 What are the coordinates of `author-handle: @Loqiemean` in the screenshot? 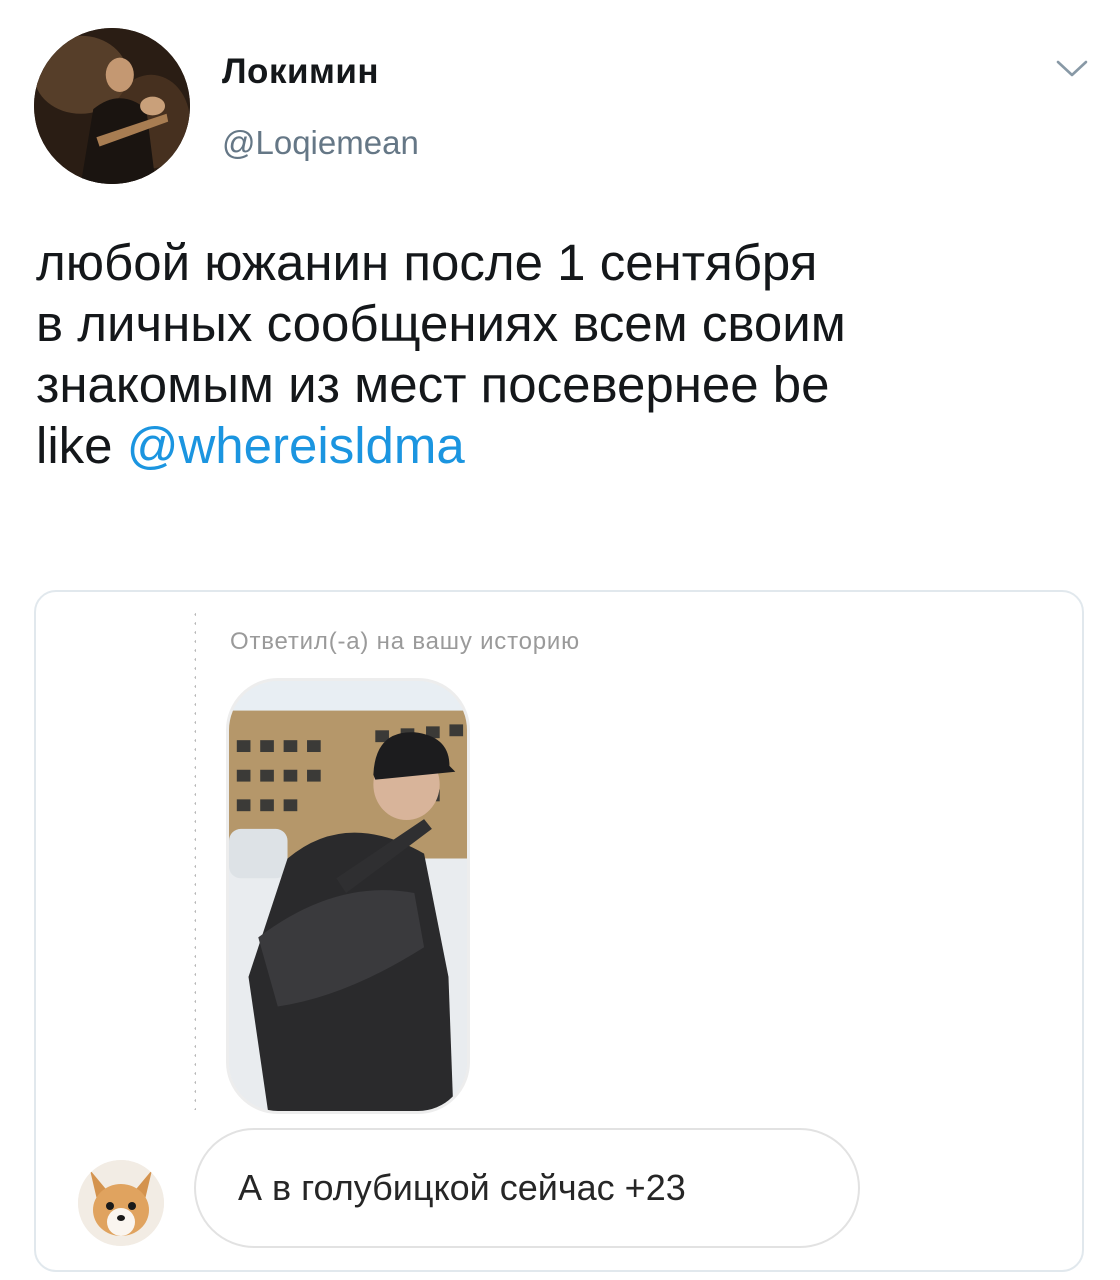 It's located at (320, 143).